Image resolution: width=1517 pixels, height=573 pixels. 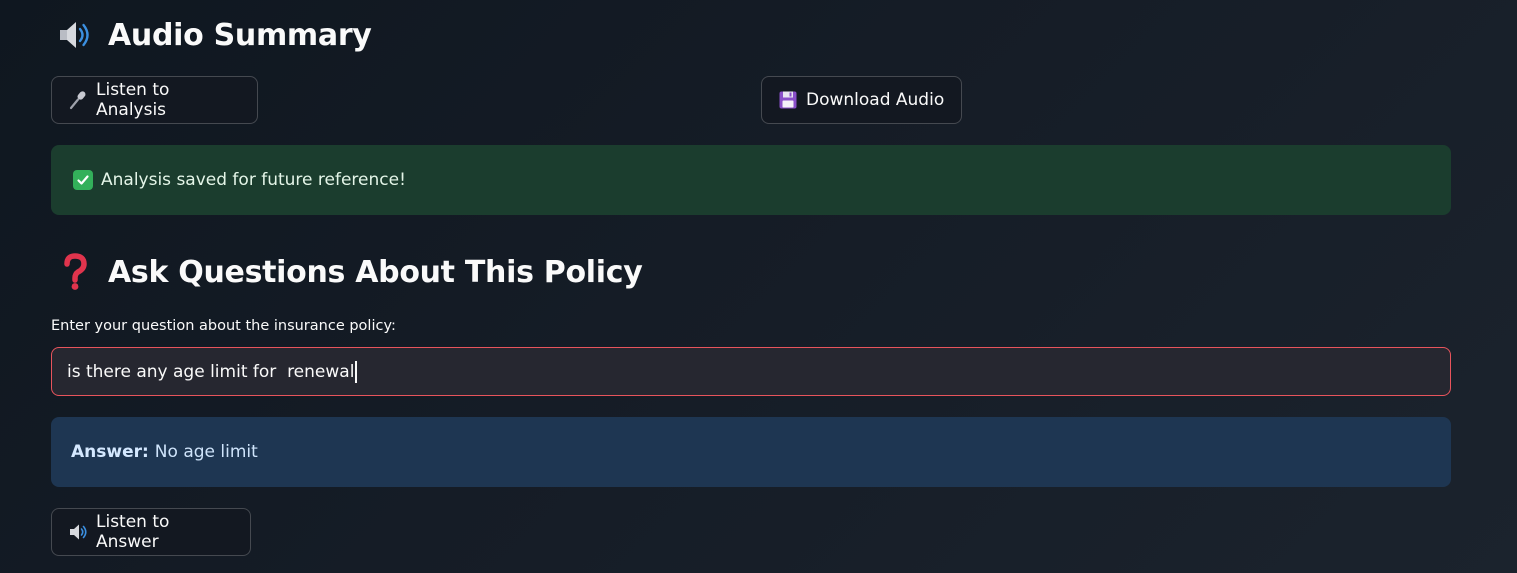 I want to click on download-audio-label: Download Audio, so click(x=875, y=100).